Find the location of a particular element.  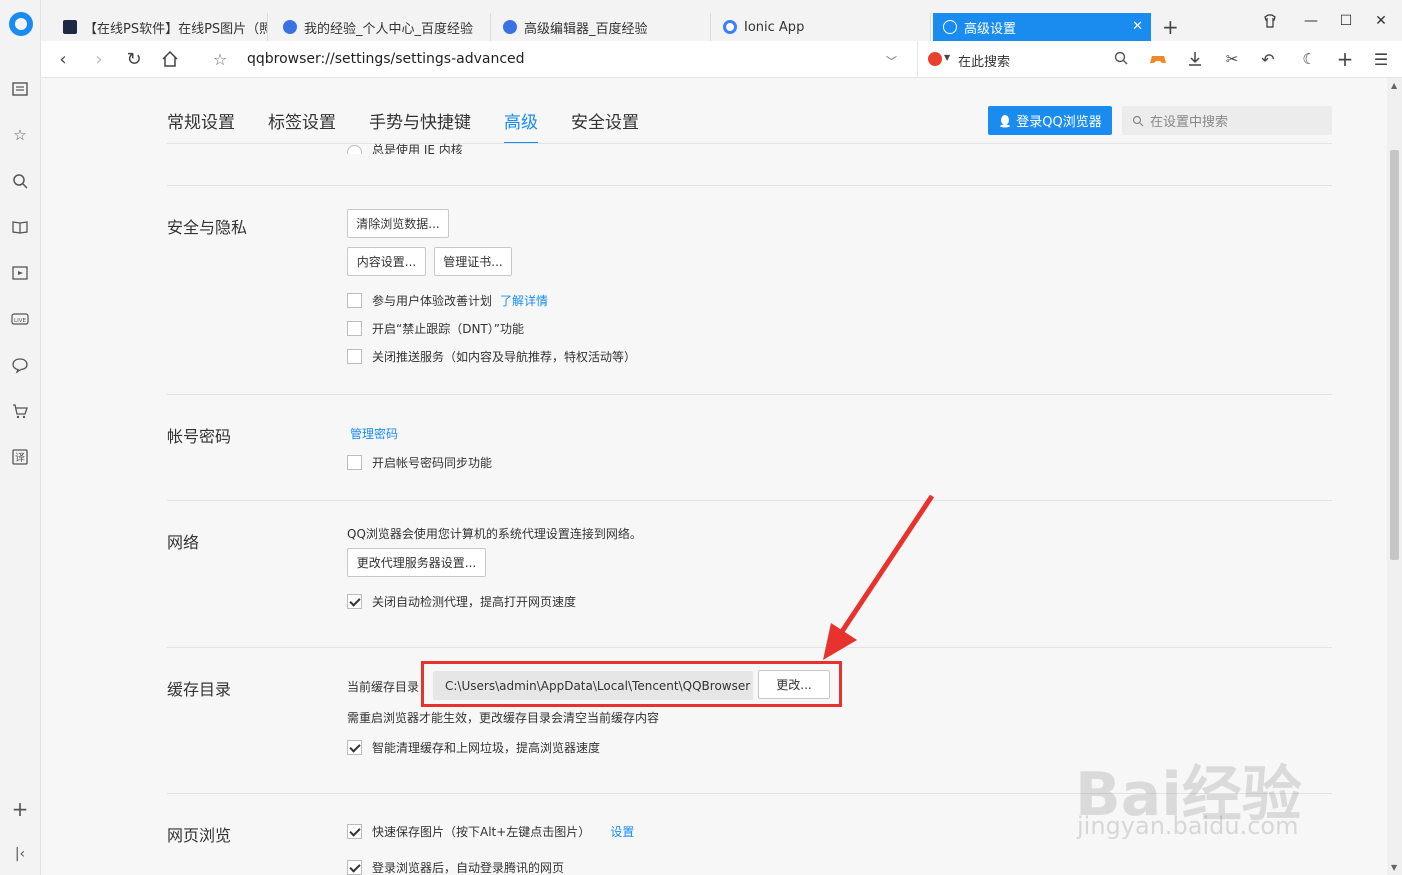

game-icon is located at coordinates (1158, 59).